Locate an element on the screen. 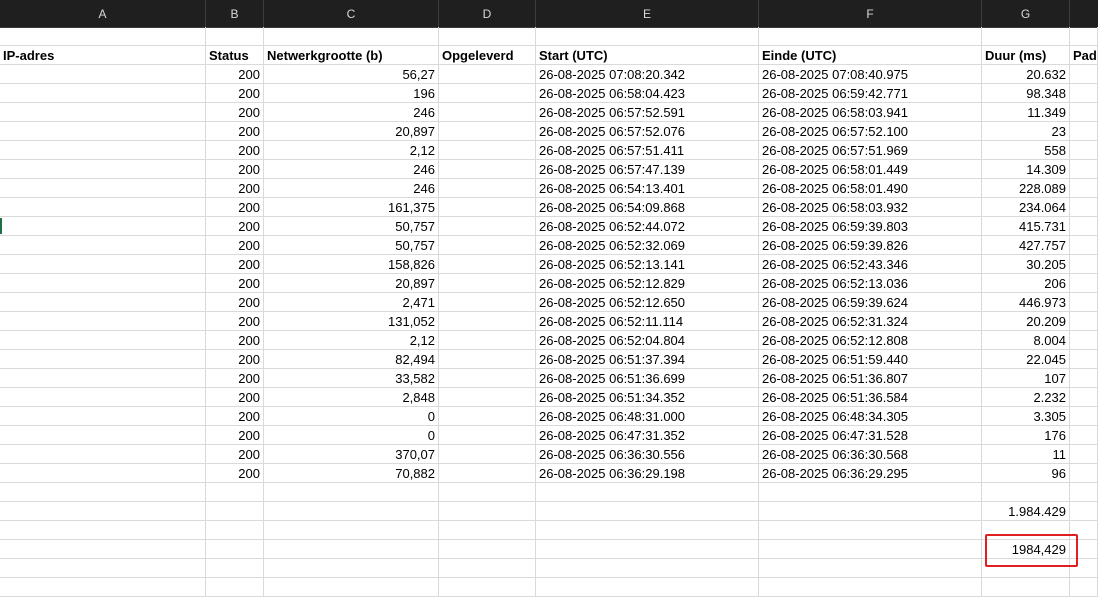  cell-size: 0 is located at coordinates (351, 435).